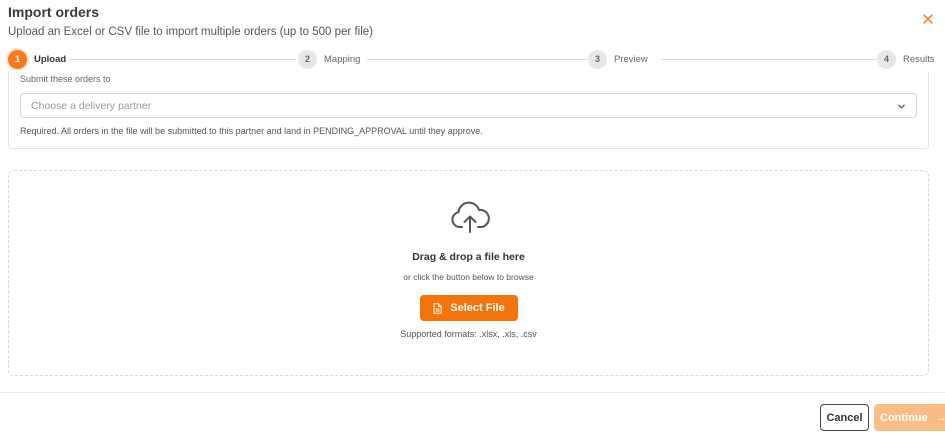  I want to click on step-number: 4, so click(886, 59).